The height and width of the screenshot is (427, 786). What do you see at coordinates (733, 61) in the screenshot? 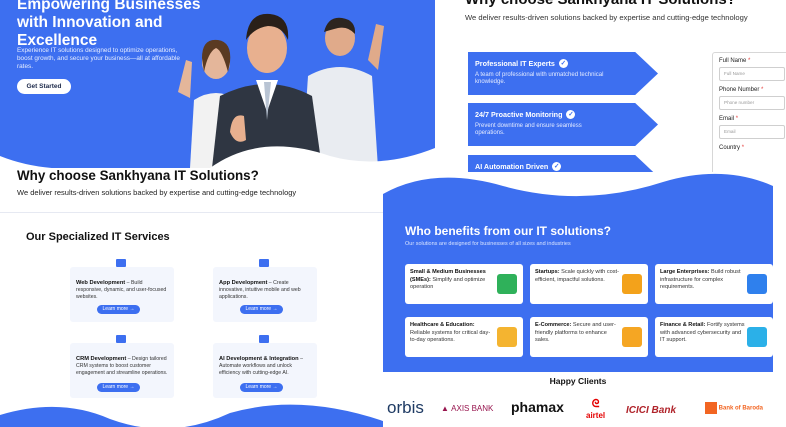
I see `full-name-label: Full Name` at bounding box center [733, 61].